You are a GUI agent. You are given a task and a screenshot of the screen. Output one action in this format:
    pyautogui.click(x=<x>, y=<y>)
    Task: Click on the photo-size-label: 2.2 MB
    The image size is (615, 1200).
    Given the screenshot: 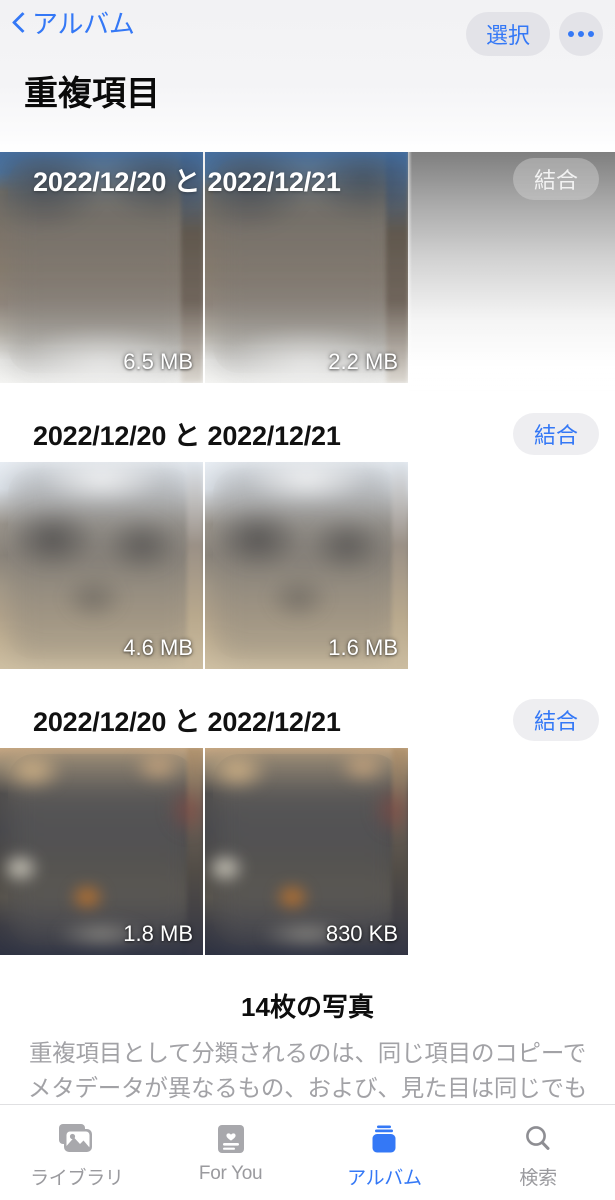 What is the action you would take?
    pyautogui.click(x=363, y=361)
    